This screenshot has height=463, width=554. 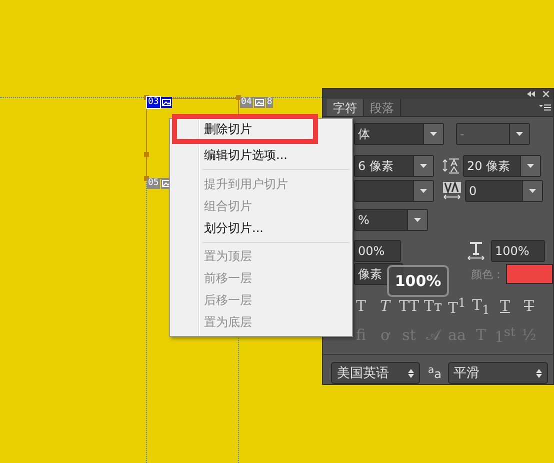 What do you see at coordinates (498, 373) in the screenshot?
I see `antialias-select: 平滑` at bounding box center [498, 373].